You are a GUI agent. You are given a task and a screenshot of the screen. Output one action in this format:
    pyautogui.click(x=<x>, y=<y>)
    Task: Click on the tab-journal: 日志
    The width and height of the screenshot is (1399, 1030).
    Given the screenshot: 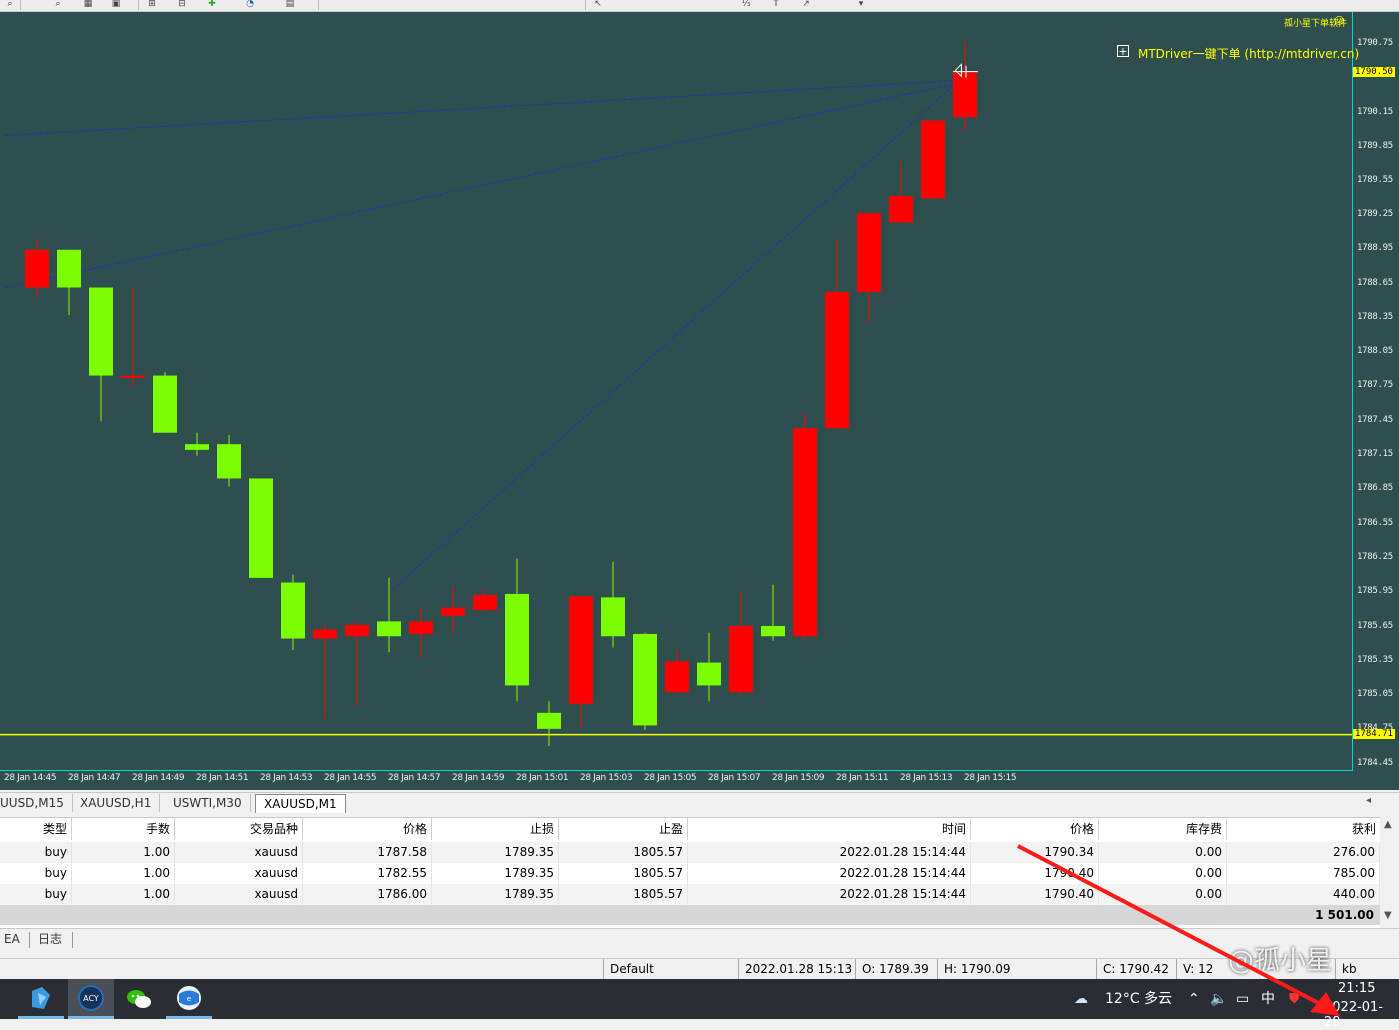 What is the action you would take?
    pyautogui.click(x=50, y=939)
    